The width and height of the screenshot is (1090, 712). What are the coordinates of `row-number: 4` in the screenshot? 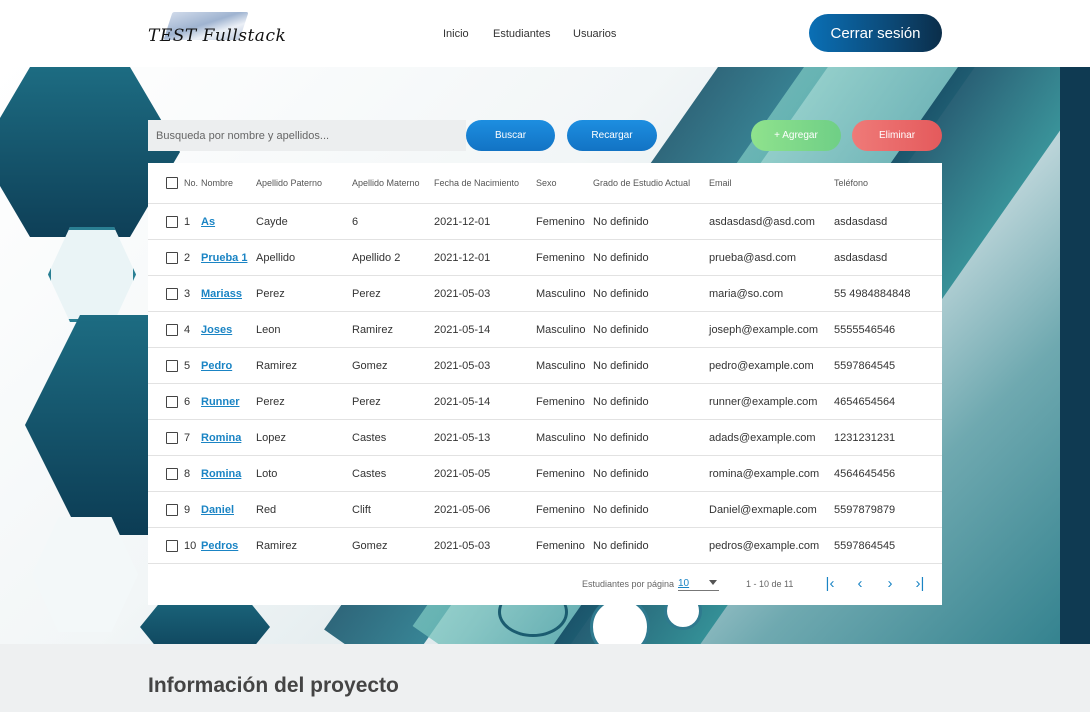 It's located at (187, 329).